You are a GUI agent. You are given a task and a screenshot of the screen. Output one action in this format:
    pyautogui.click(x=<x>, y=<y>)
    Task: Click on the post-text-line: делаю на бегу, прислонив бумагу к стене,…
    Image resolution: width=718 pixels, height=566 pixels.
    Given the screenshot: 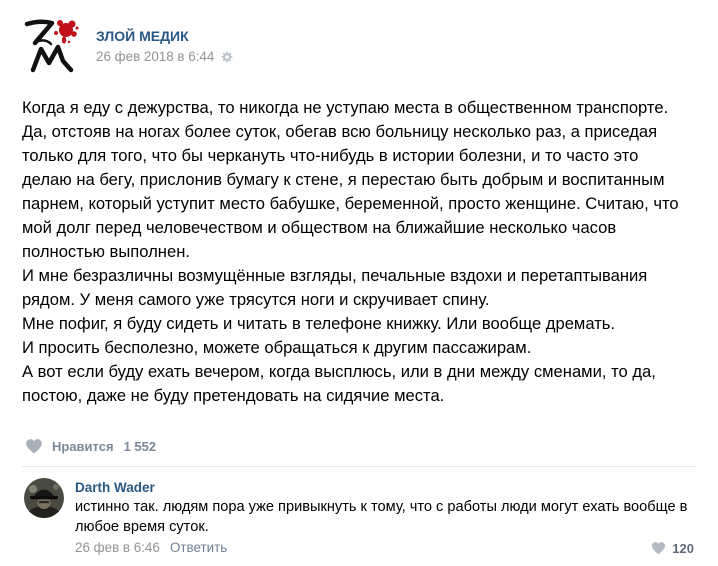 What is the action you would take?
    pyautogui.click(x=343, y=179)
    